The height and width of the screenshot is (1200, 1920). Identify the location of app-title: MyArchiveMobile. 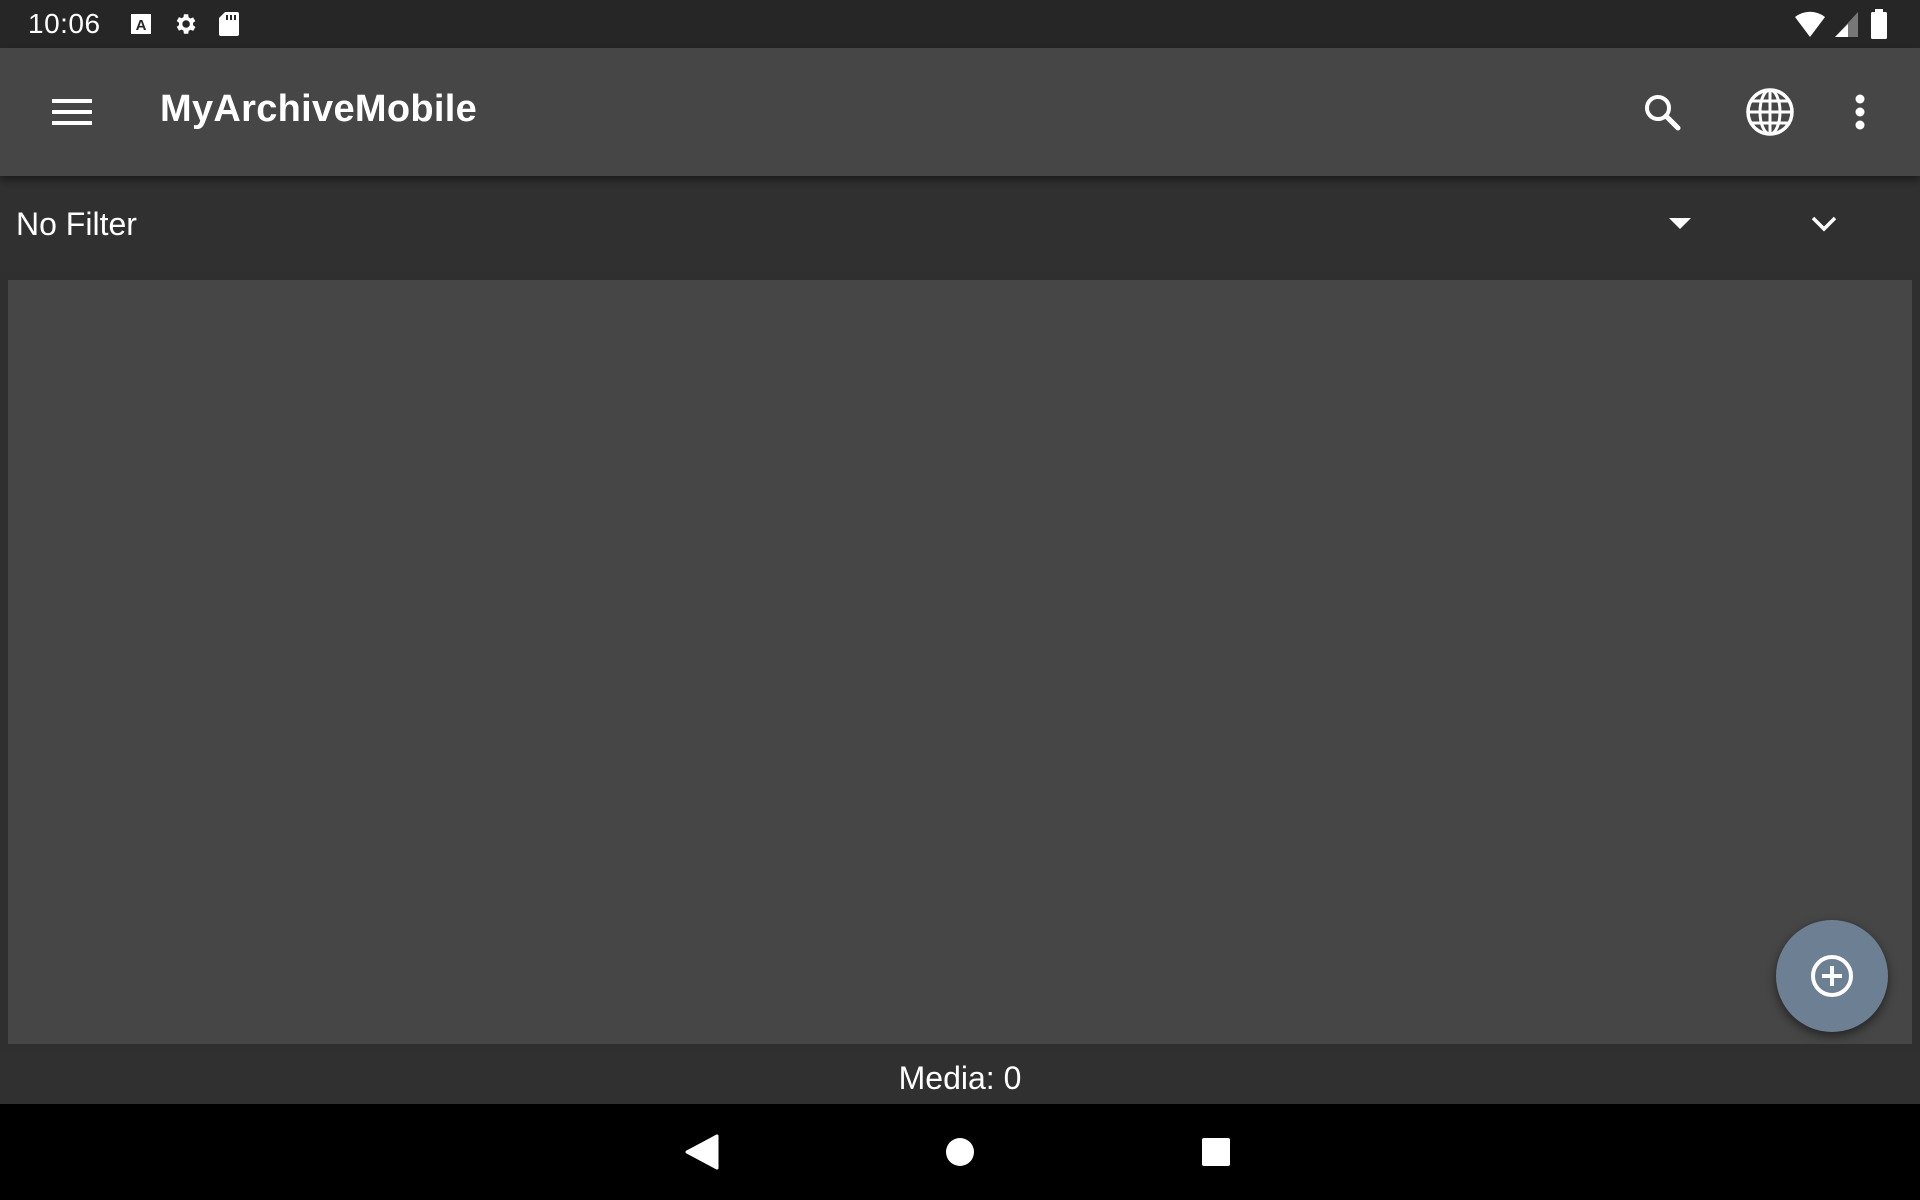
(319, 109).